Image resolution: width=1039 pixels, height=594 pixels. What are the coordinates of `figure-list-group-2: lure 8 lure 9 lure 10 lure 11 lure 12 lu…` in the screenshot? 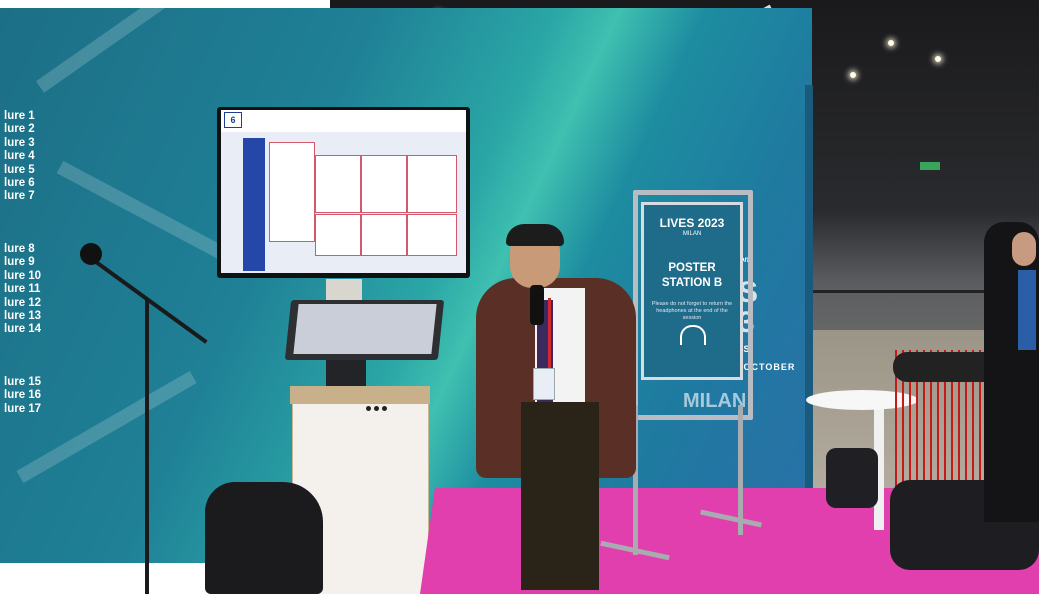 It's located at (22, 290).